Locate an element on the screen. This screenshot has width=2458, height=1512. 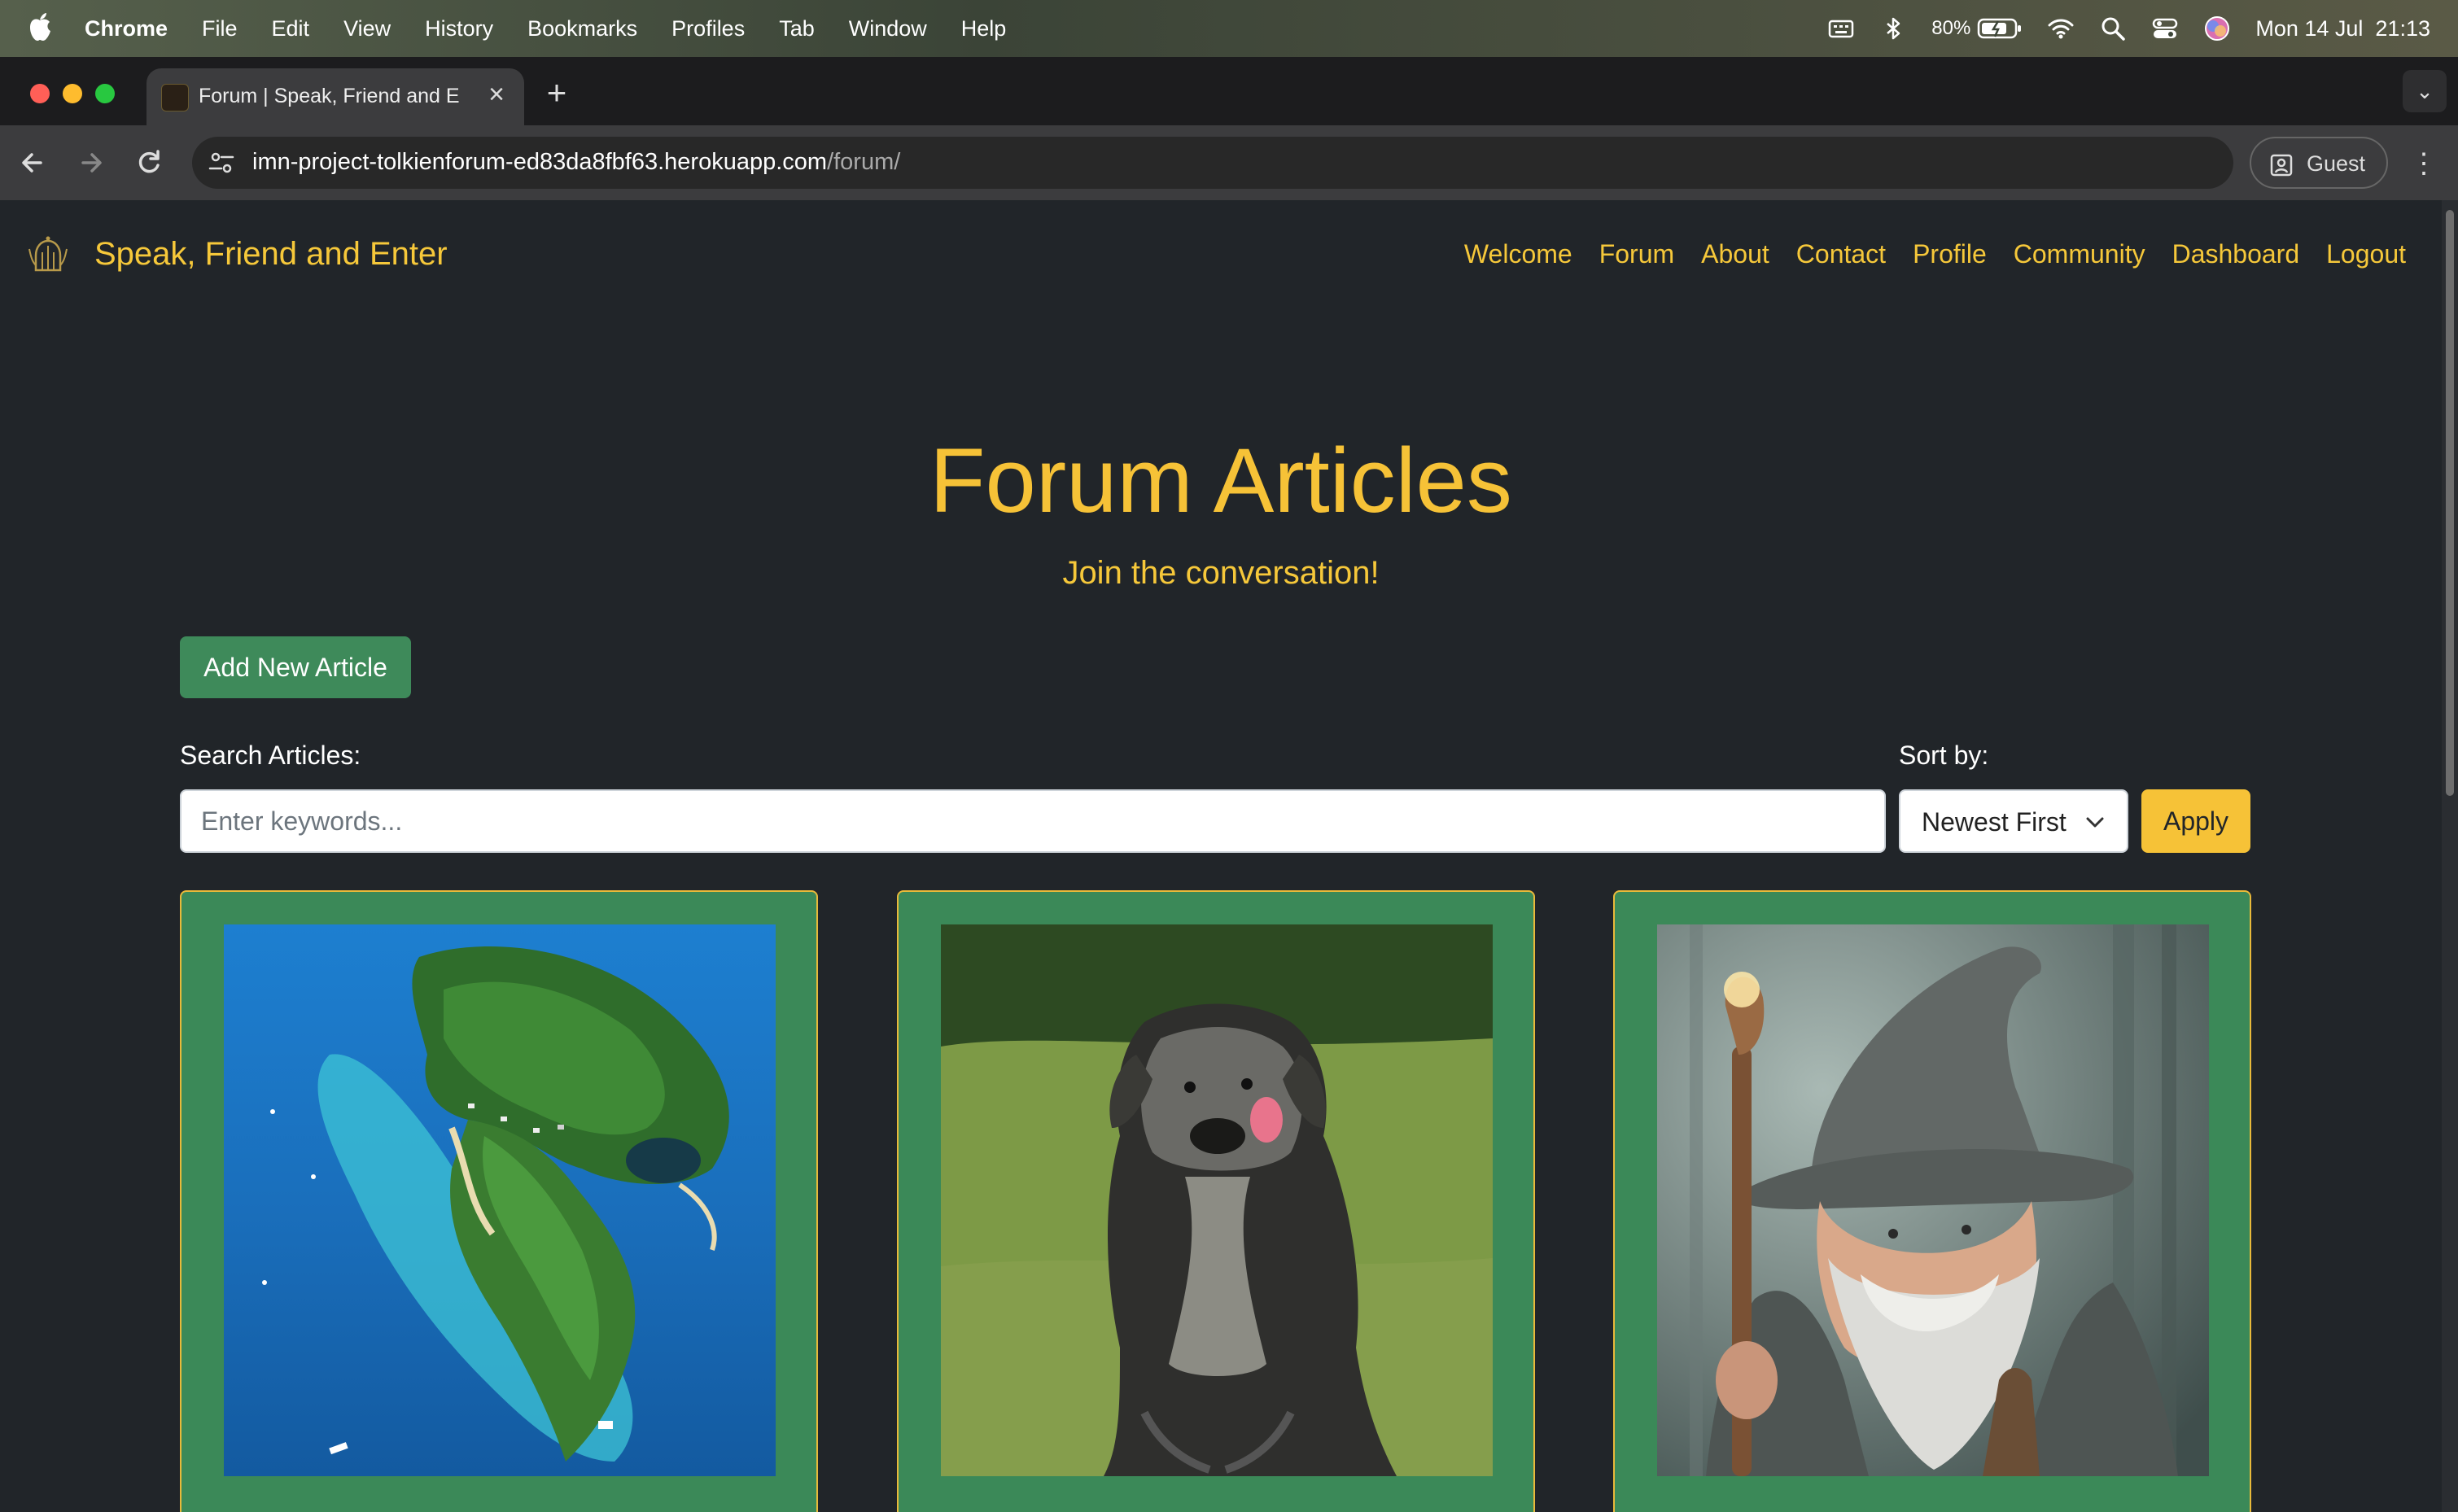
site-logo-icon is located at coordinates (48, 256).